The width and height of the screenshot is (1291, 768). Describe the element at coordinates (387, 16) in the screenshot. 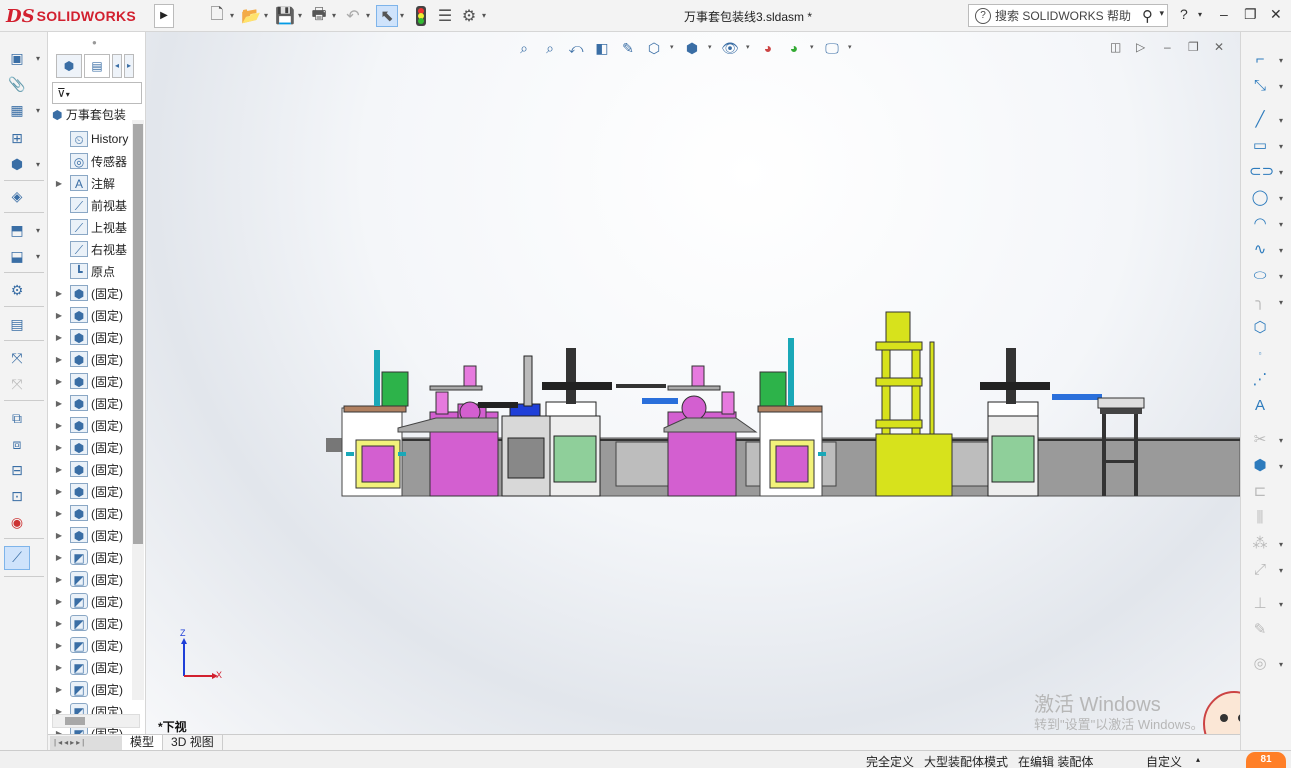

I see `select-pointer-icon: ⬉` at that location.